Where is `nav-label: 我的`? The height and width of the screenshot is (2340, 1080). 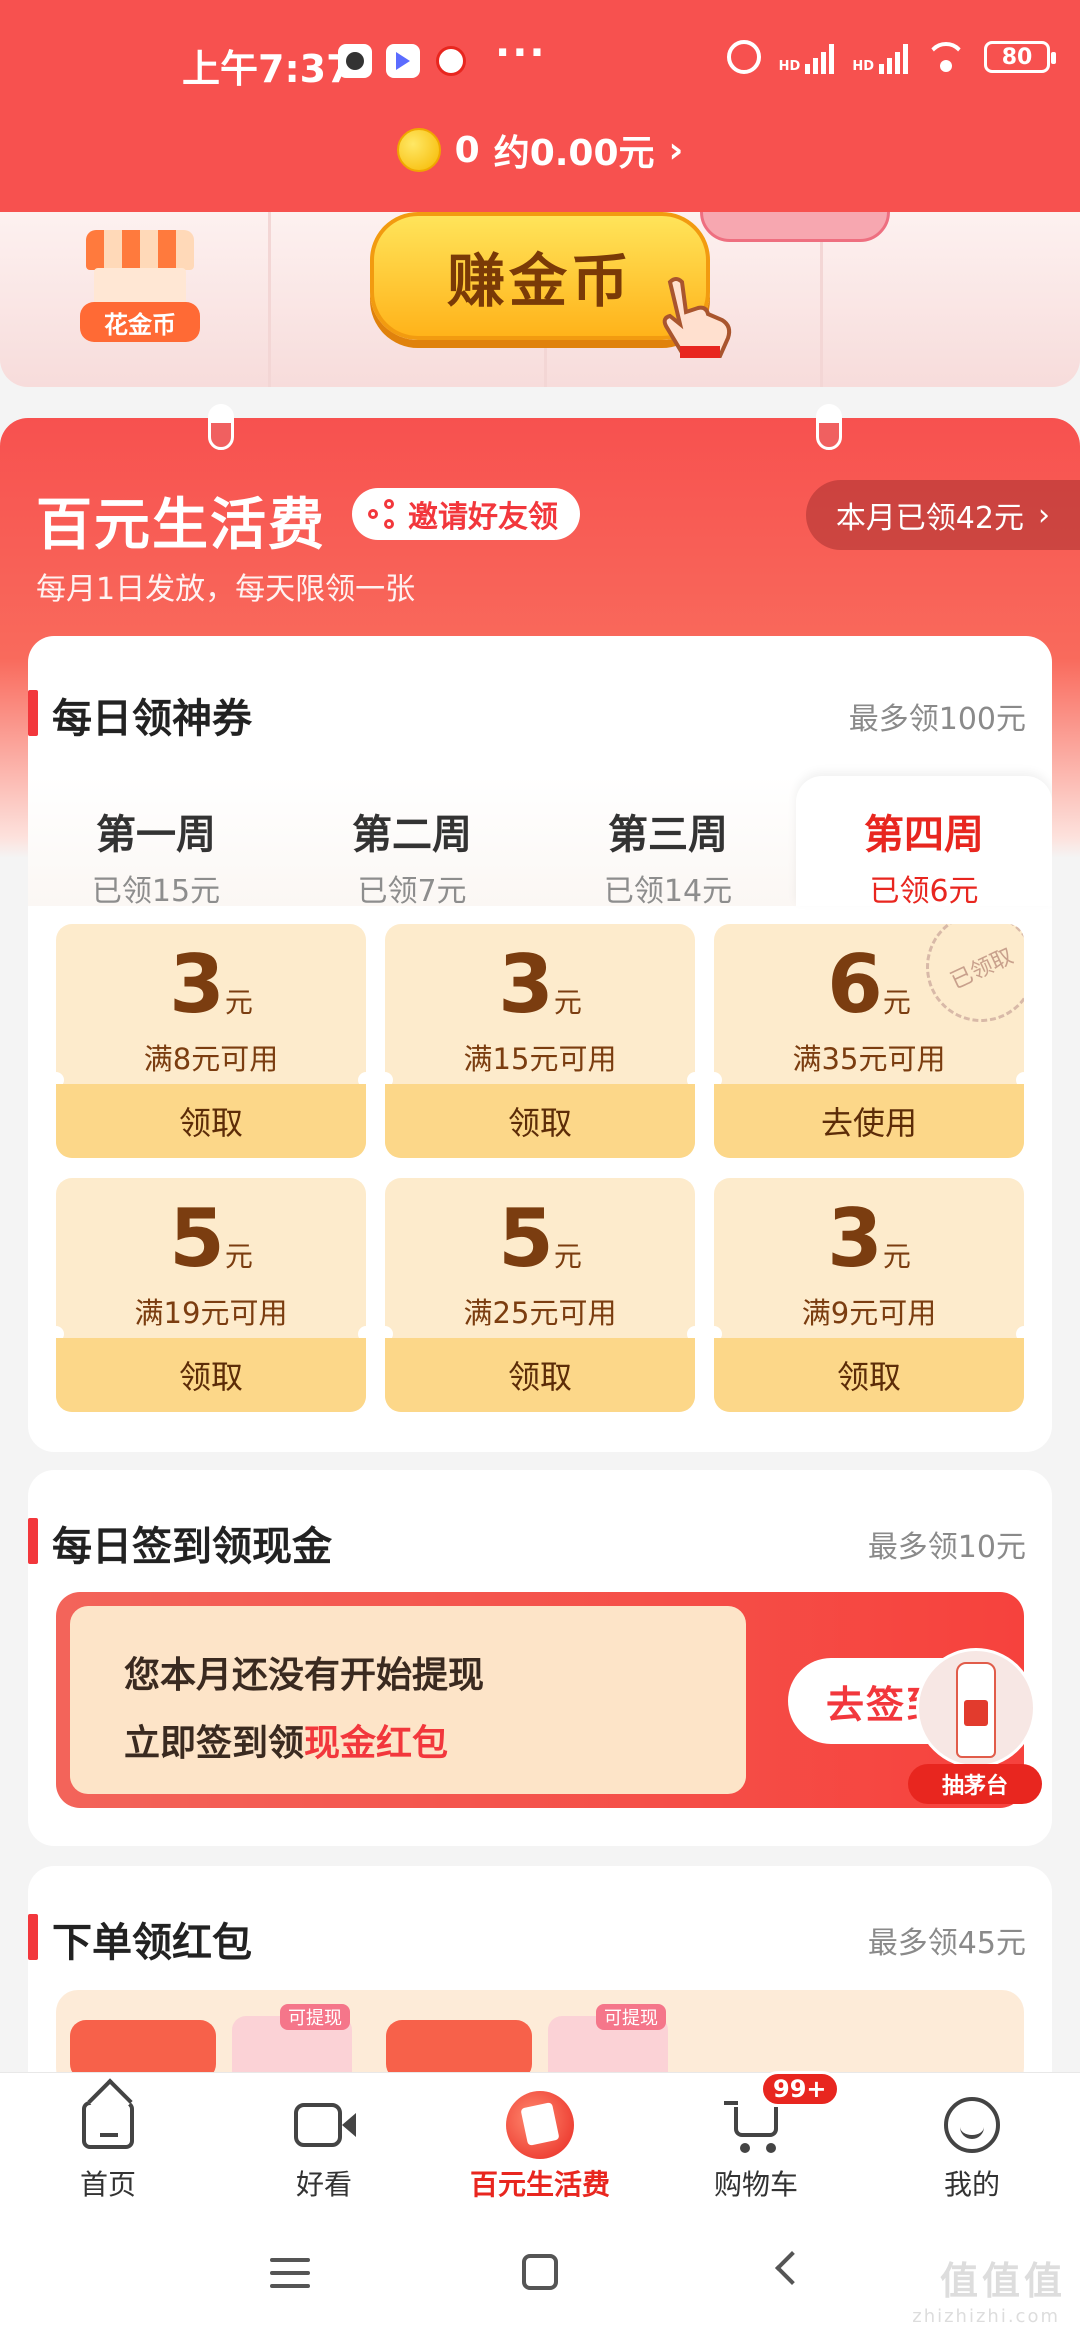
nav-label: 我的 is located at coordinates (971, 2184).